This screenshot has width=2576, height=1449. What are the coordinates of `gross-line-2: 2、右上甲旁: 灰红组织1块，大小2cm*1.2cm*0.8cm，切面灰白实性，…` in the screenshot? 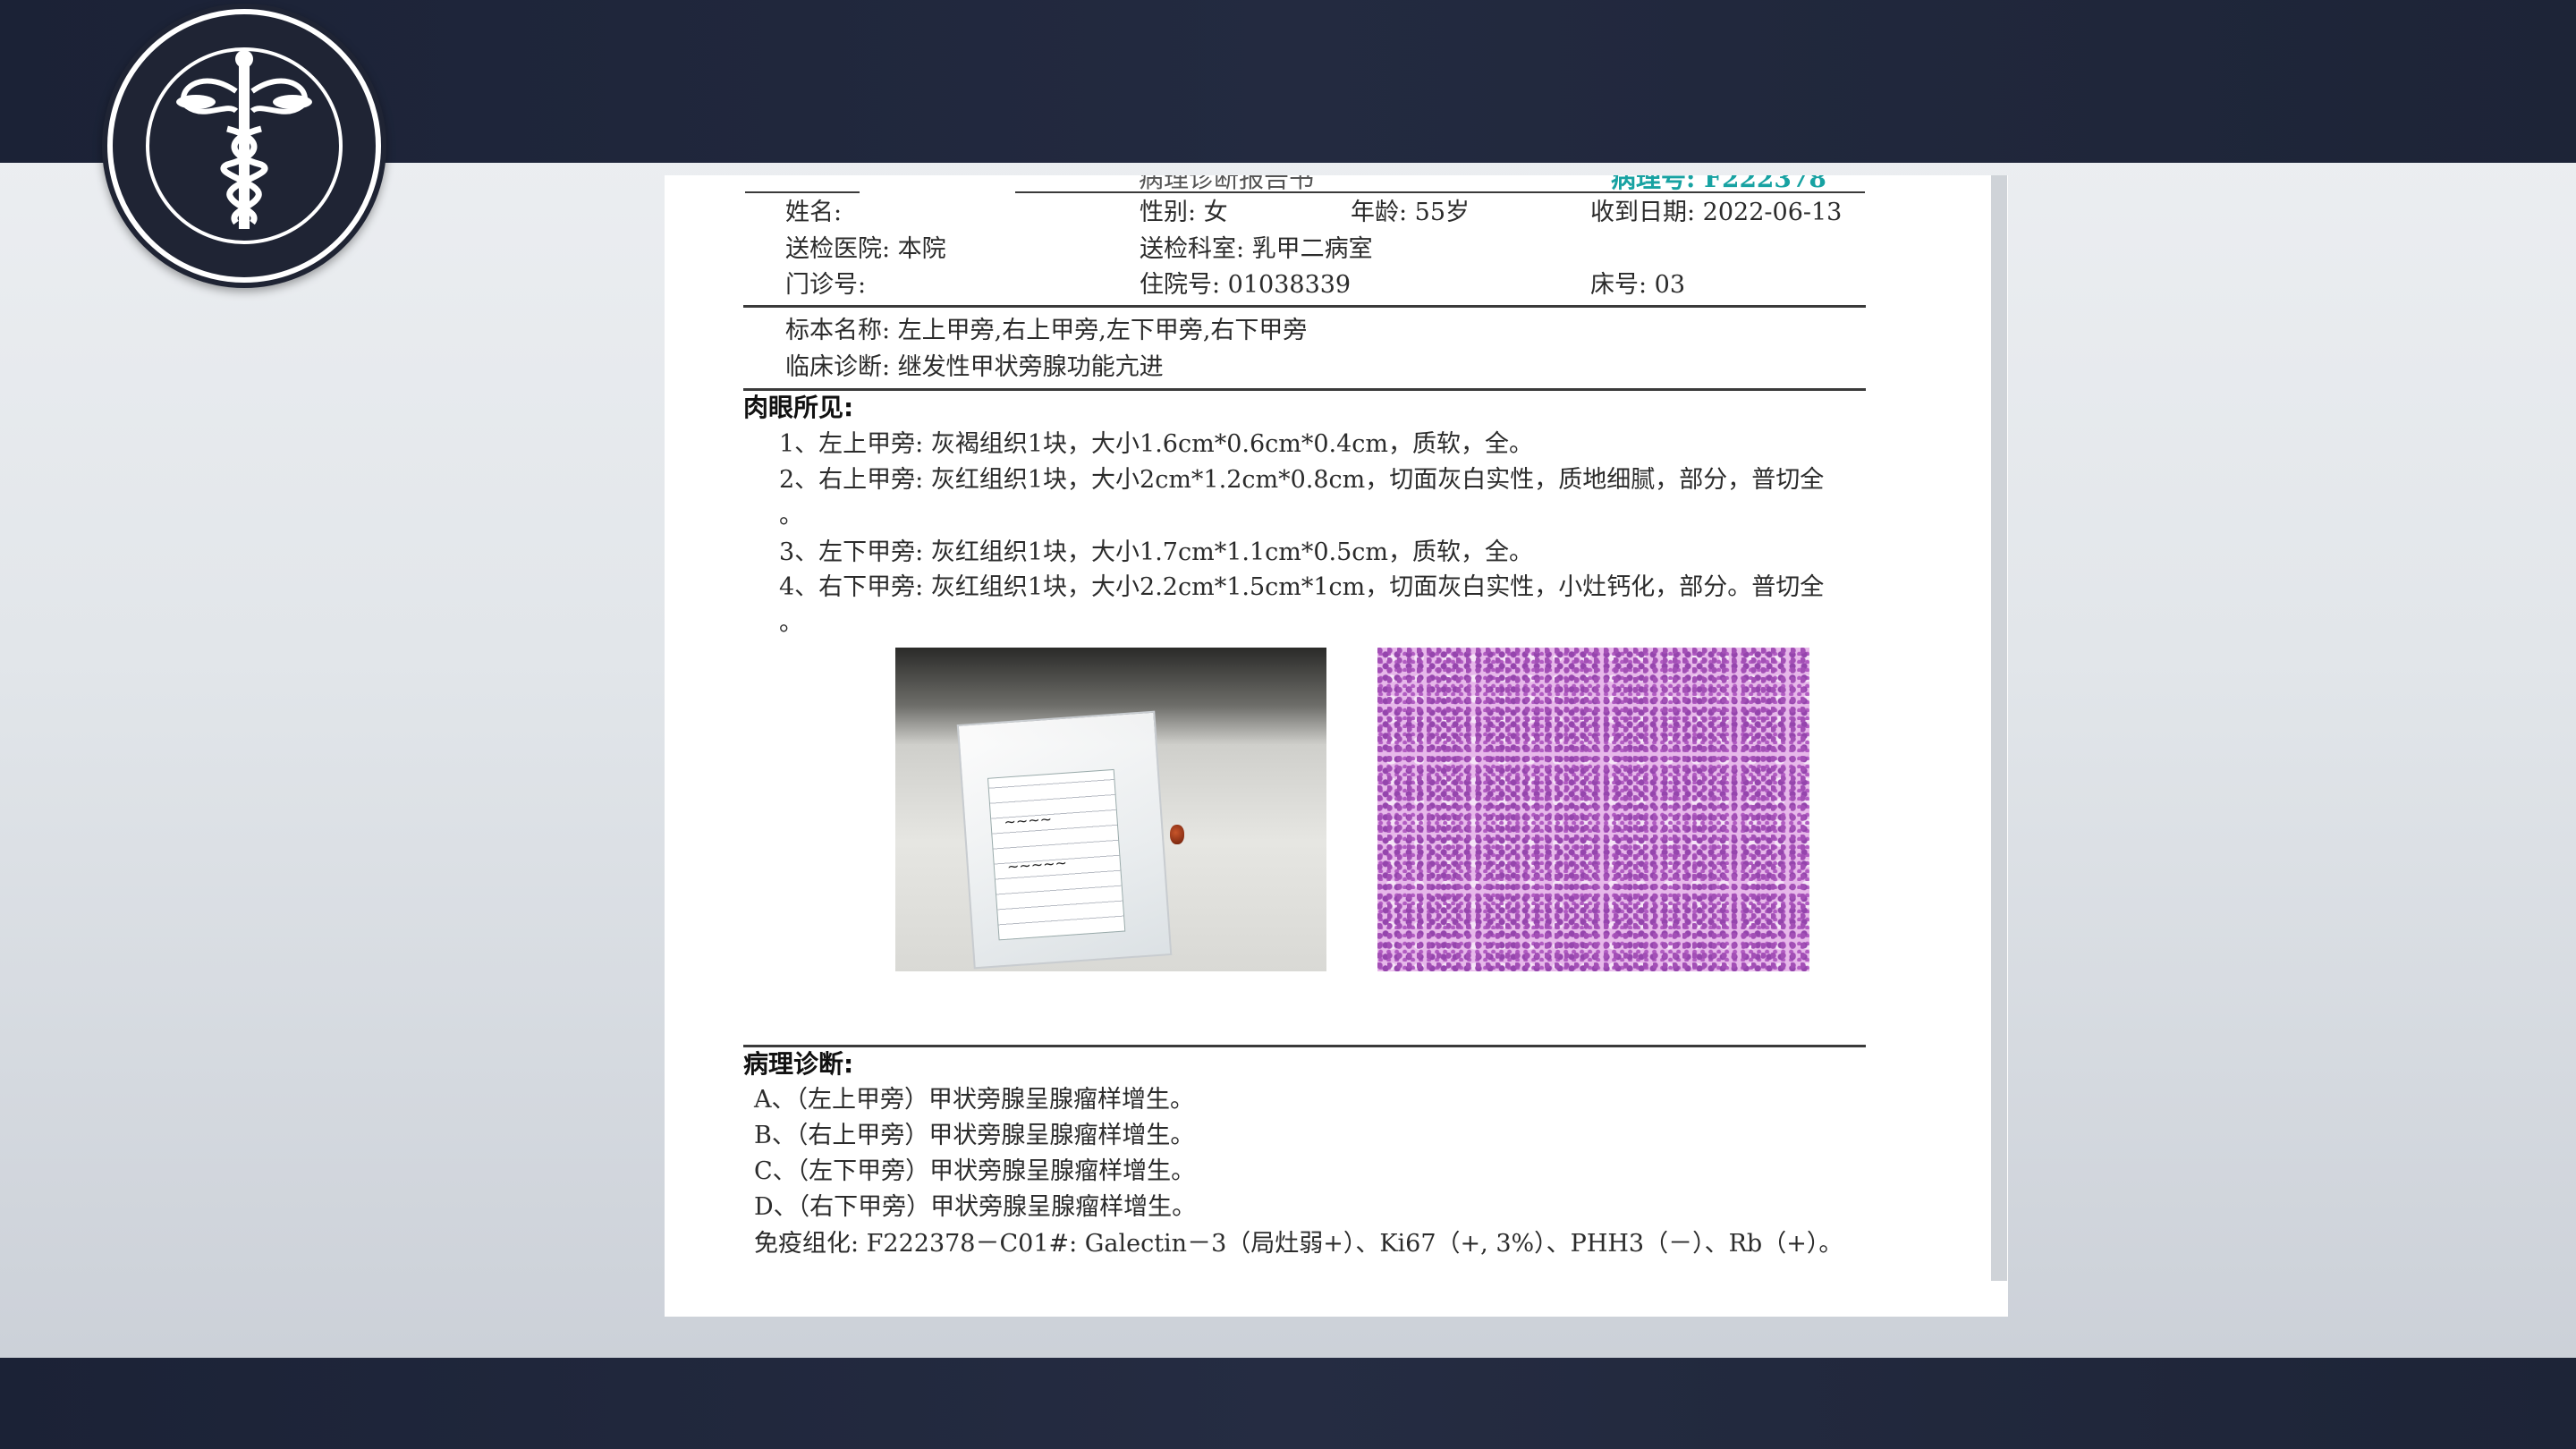 It's located at (1302, 480).